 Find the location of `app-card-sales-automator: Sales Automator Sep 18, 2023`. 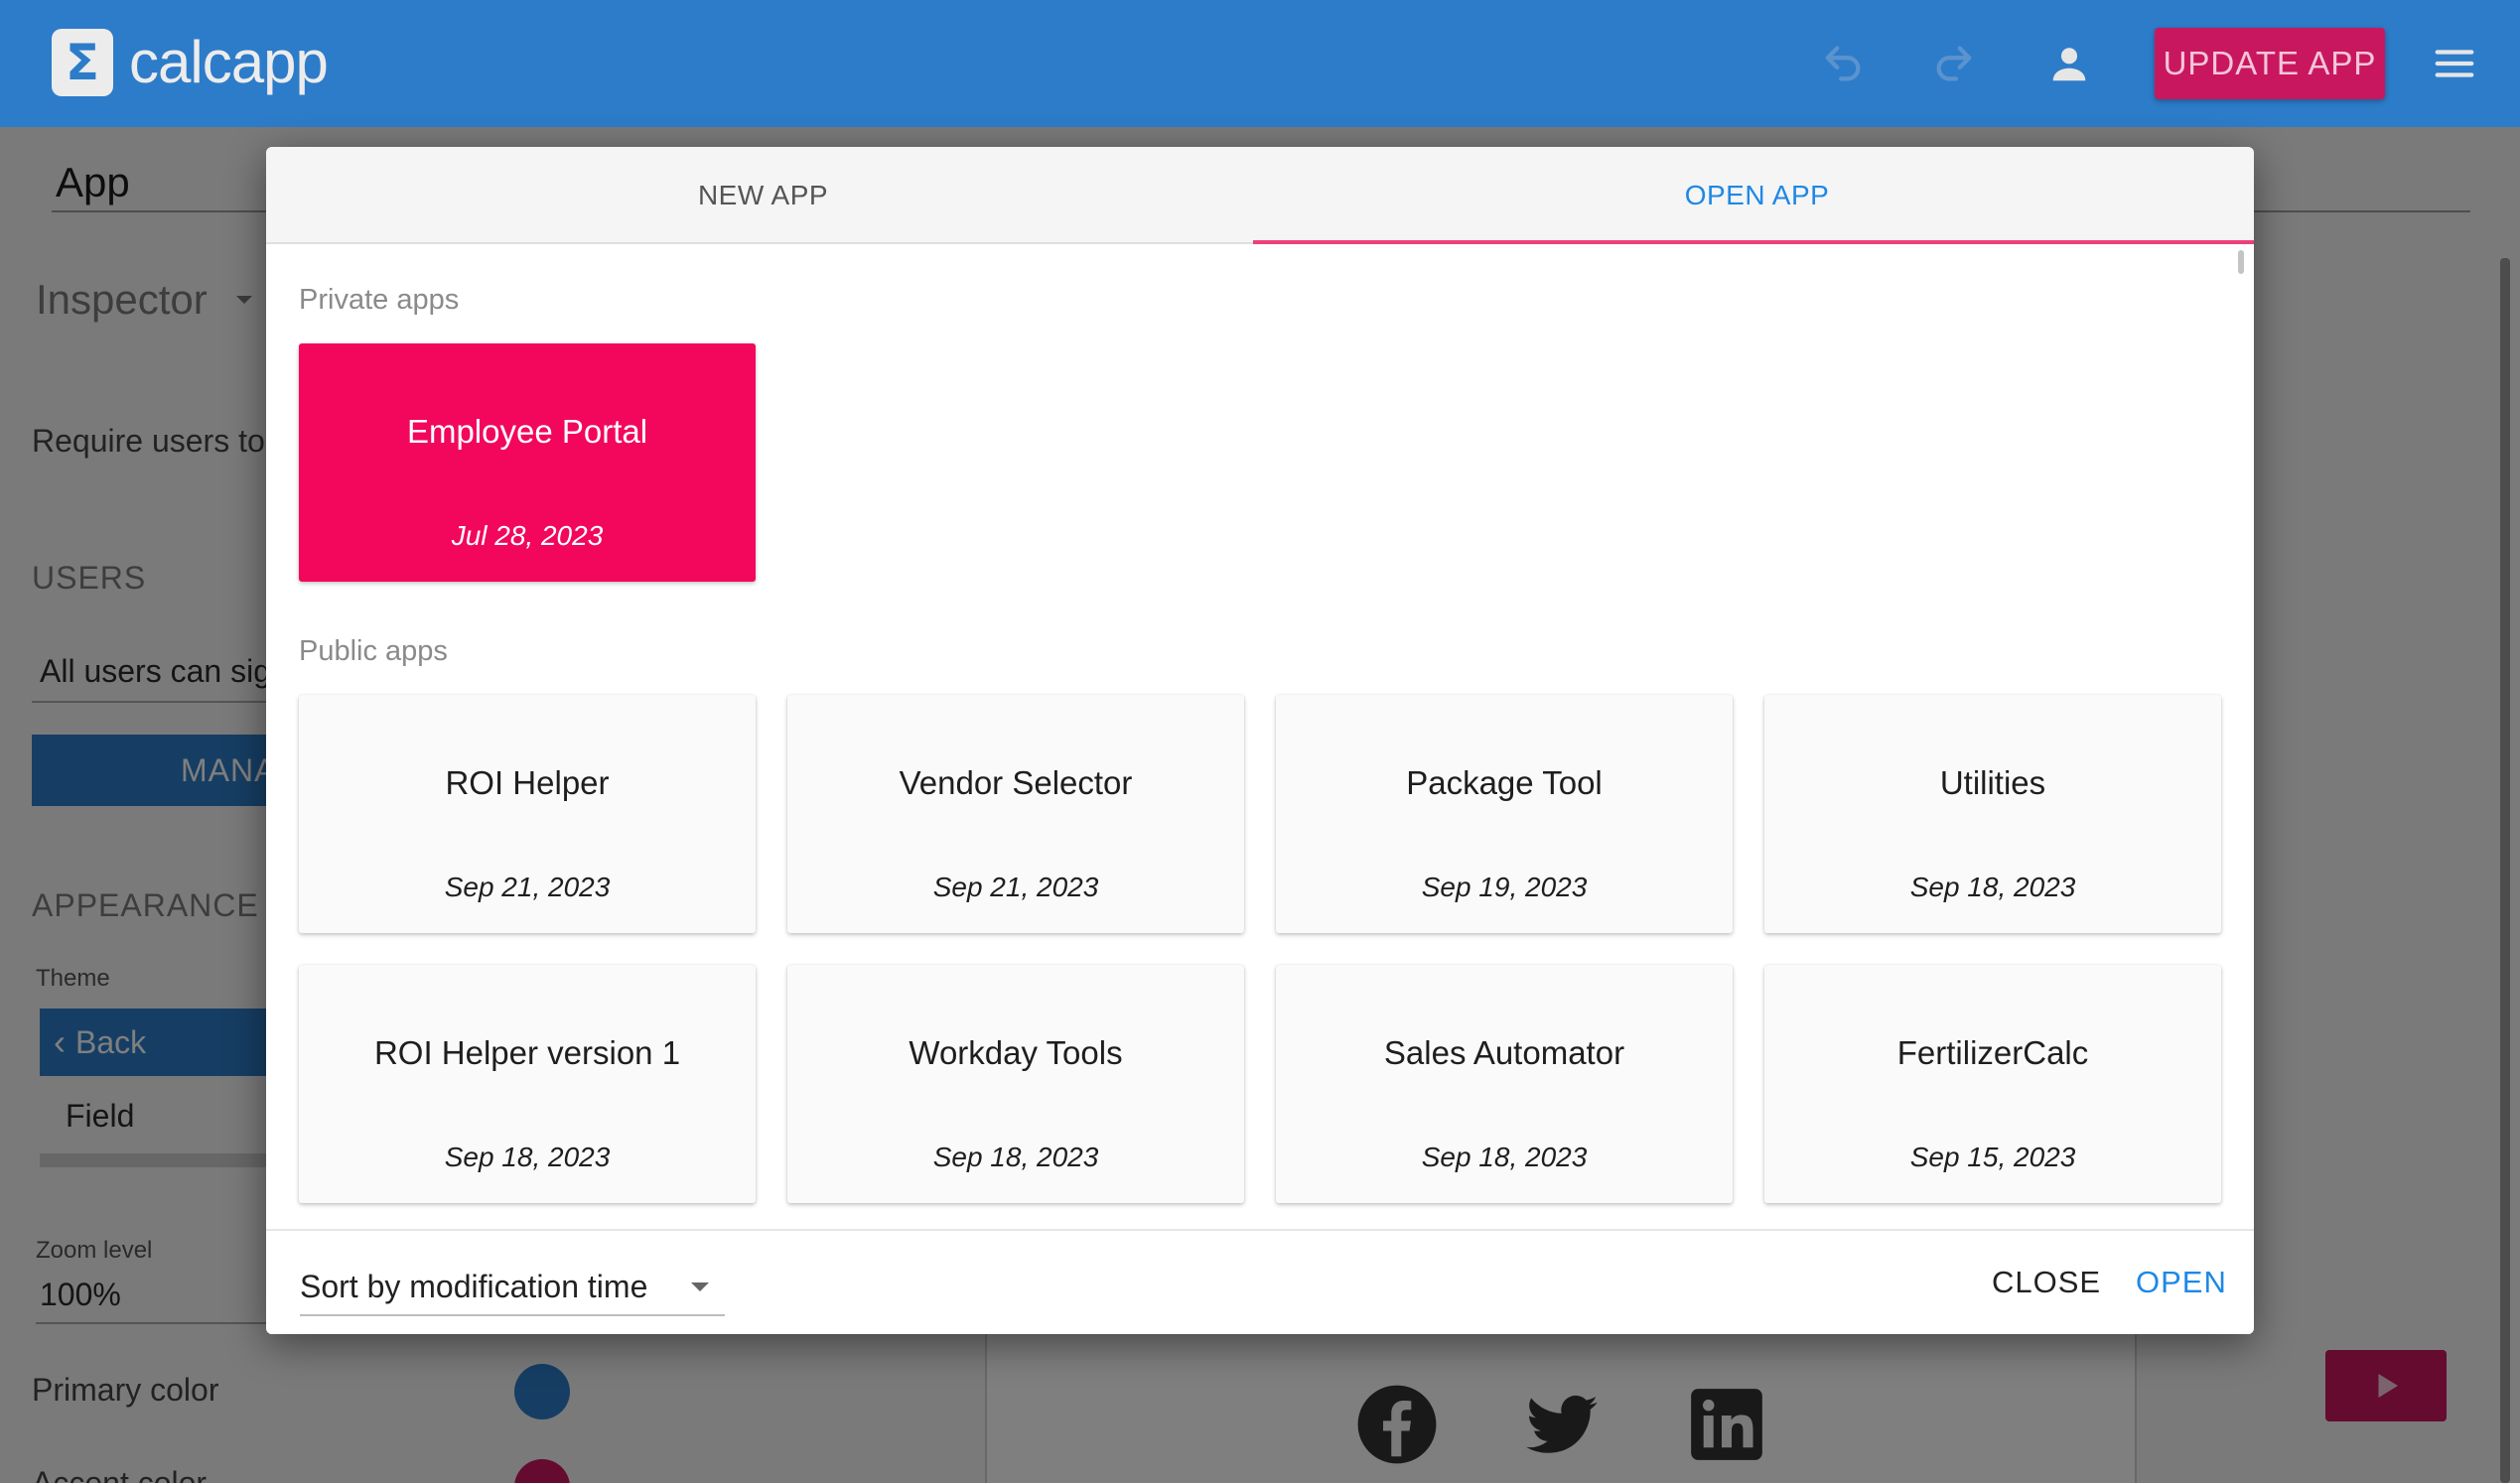

app-card-sales-automator: Sales Automator Sep 18, 2023 is located at coordinates (1504, 1084).